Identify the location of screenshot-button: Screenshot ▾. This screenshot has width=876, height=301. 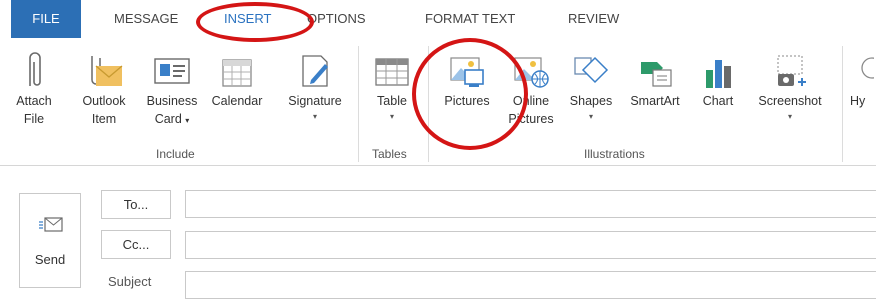
(790, 85).